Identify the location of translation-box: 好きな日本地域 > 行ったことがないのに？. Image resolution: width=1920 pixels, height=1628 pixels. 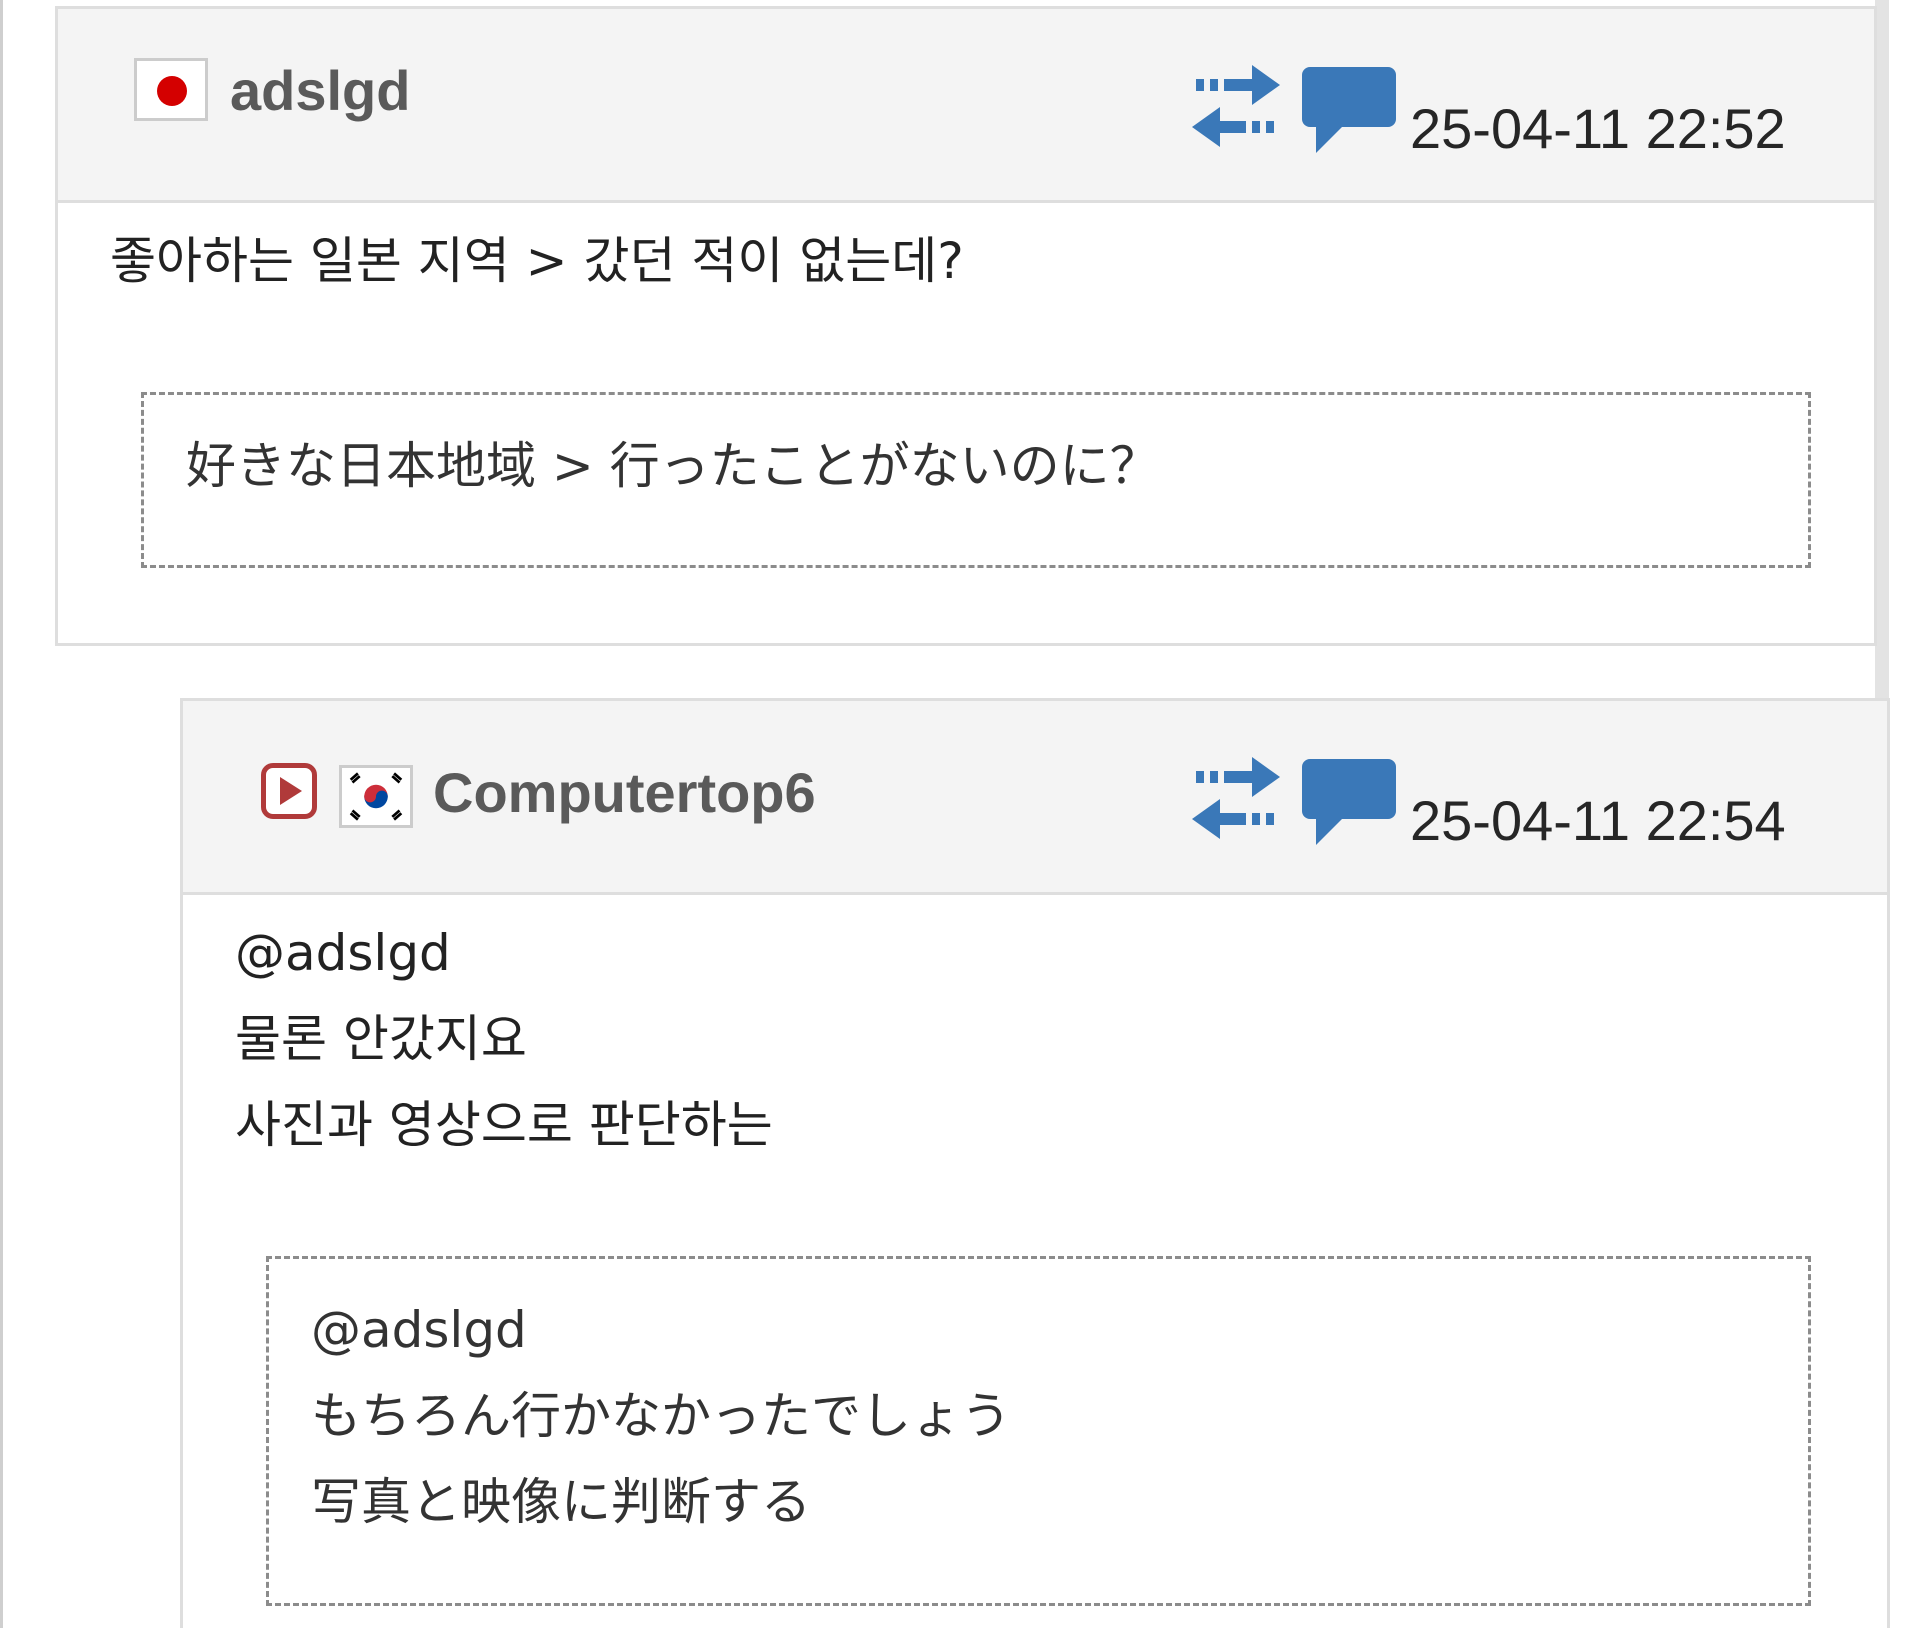
(976, 480).